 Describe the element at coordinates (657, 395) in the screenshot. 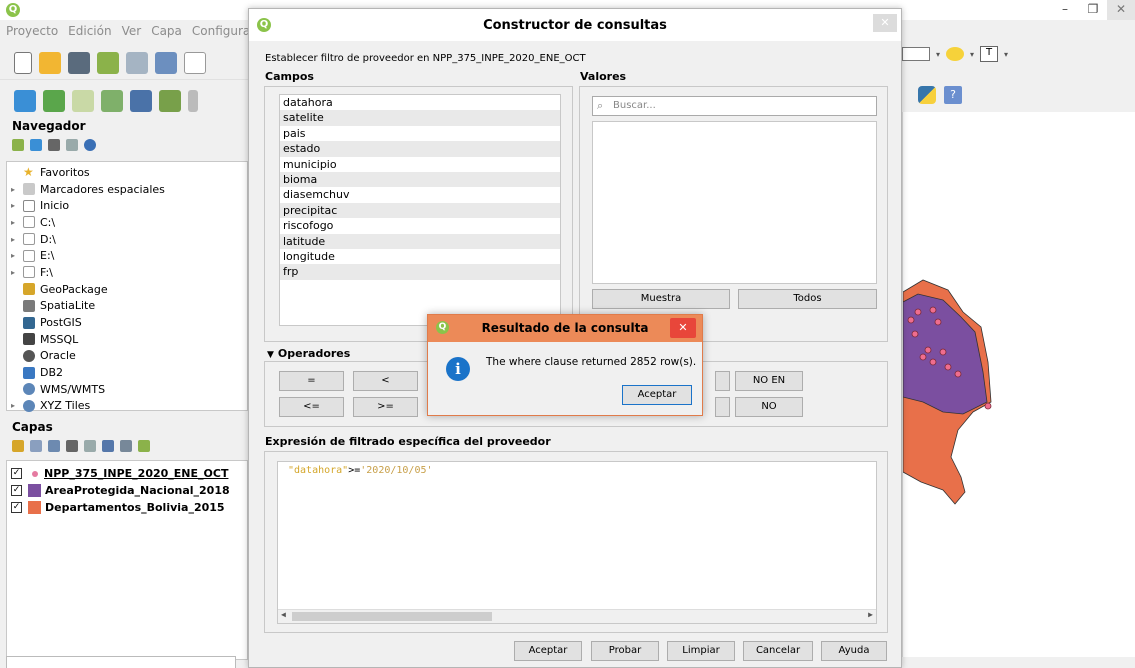

I see `ok-button: Aceptar` at that location.